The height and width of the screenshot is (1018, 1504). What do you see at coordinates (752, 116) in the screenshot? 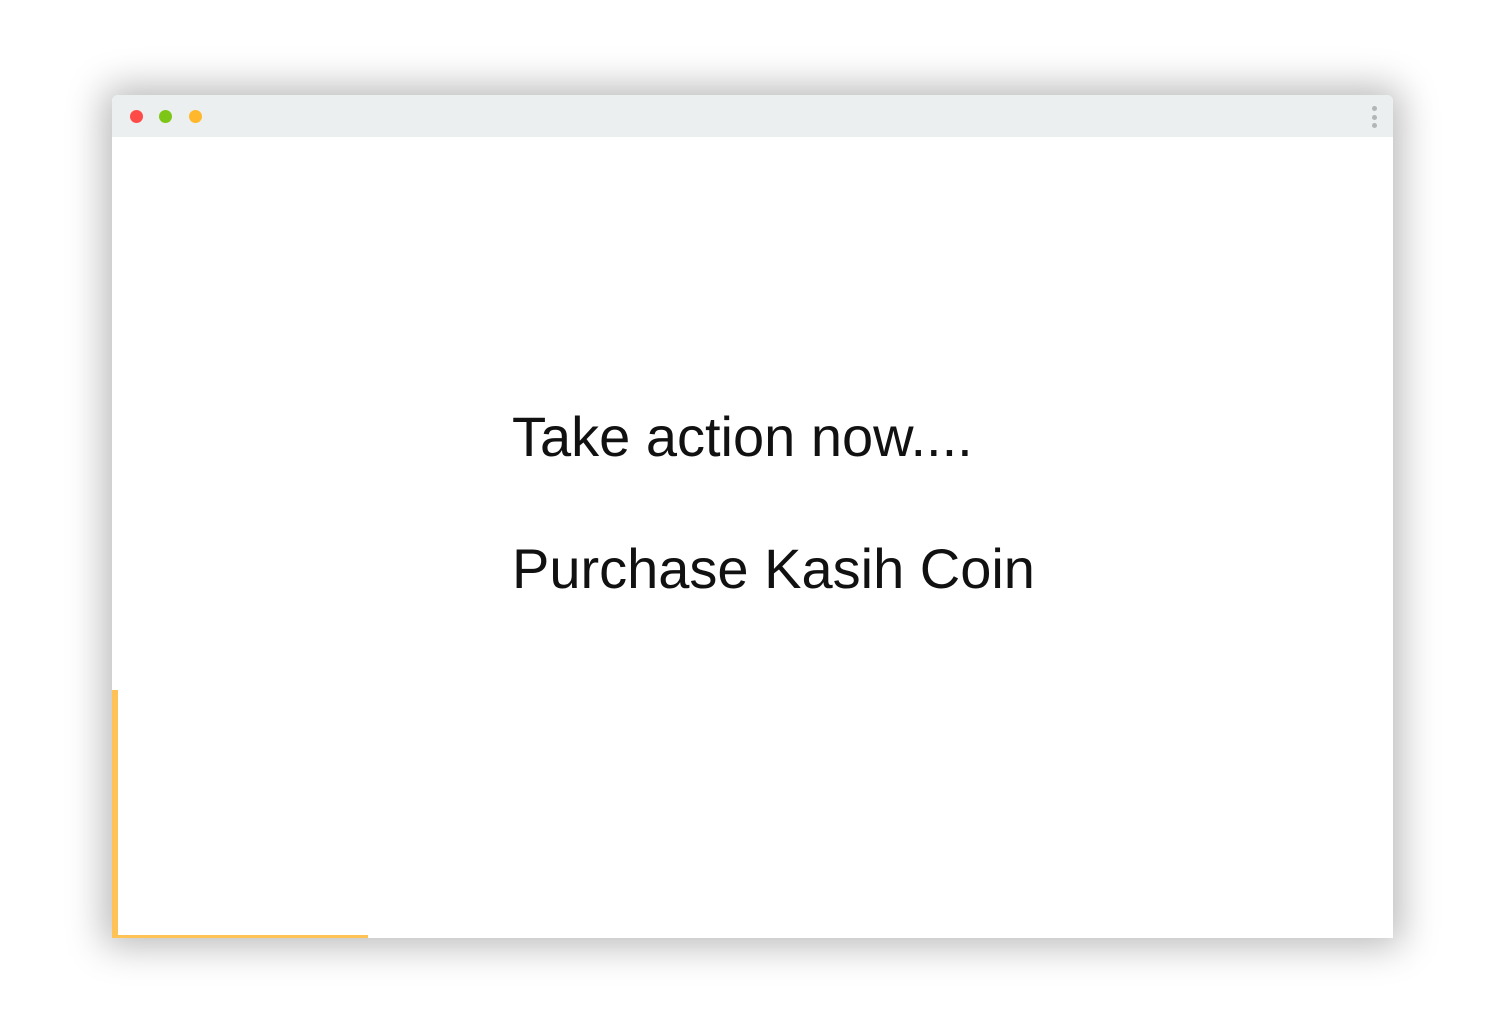
I see `title-bar` at bounding box center [752, 116].